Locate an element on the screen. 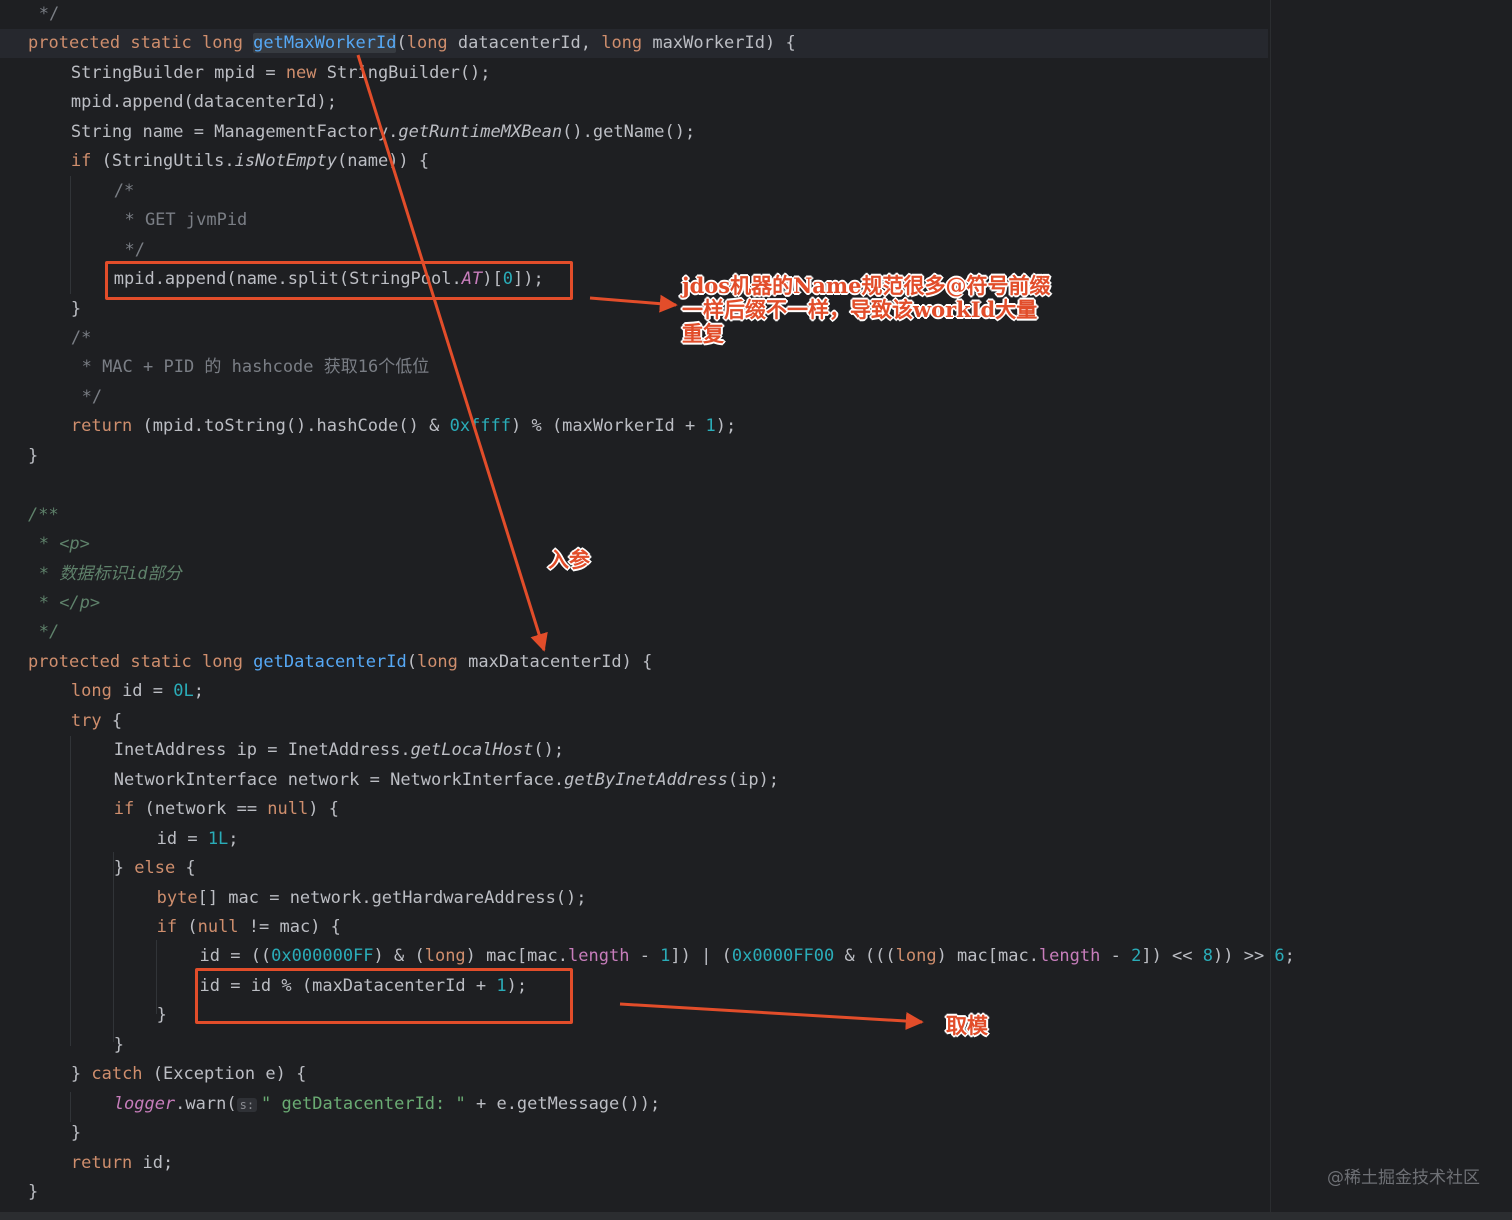 Image resolution: width=1512 pixels, height=1220 pixels. note-duplicate-line: jdos机器的Name规范很多@符号前缀 is located at coordinates (866, 285).